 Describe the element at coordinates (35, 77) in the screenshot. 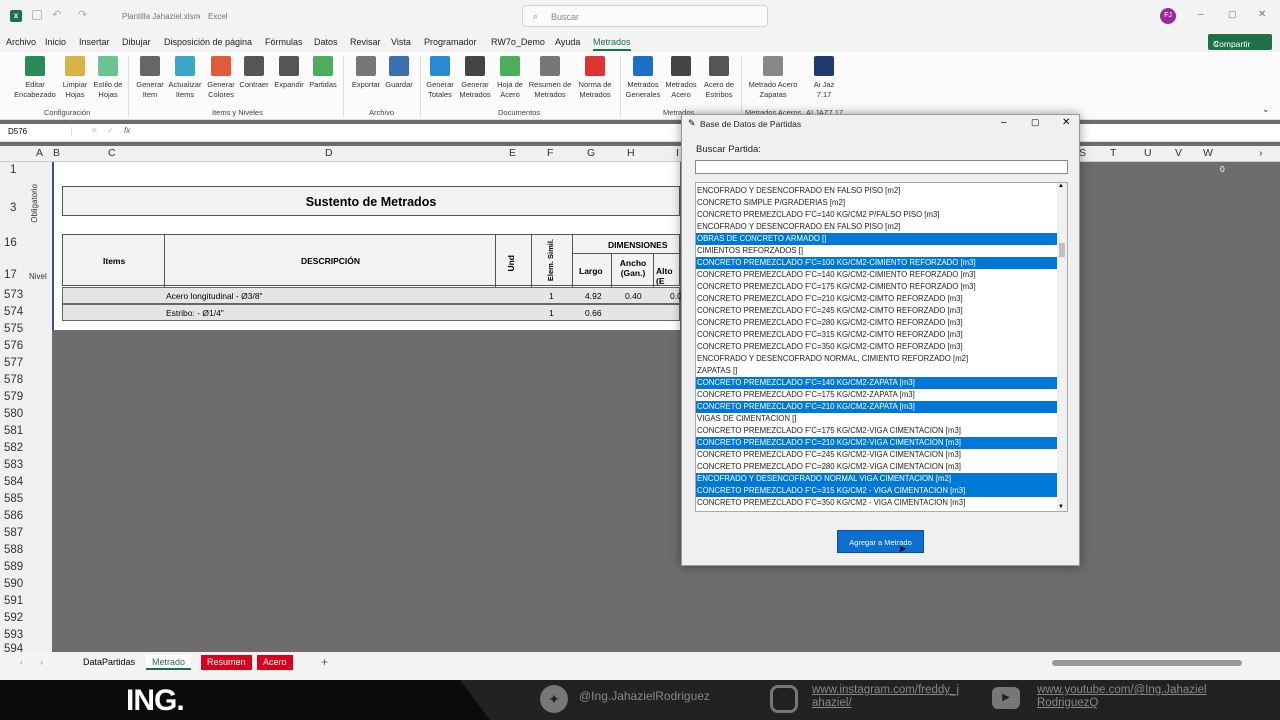

I see `editar-encabezado-button: Editar Encabezado` at that location.